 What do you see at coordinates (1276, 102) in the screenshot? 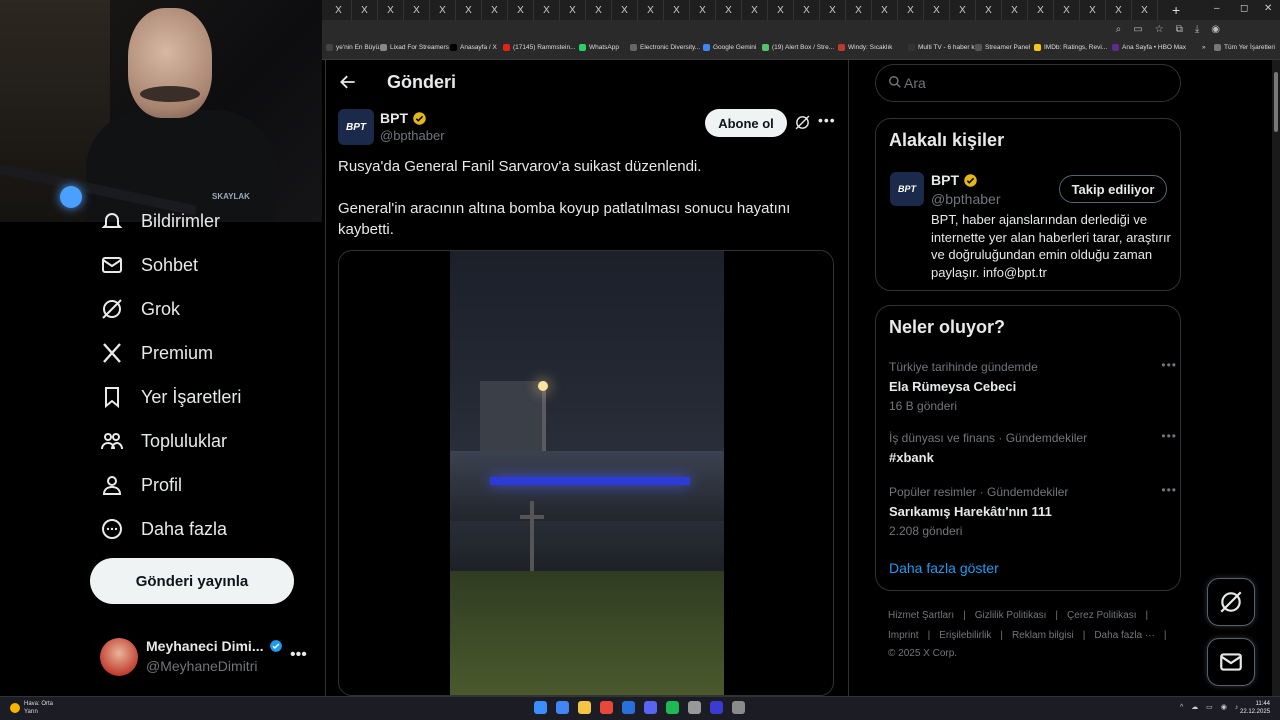
I see `scrollbar-thumb` at bounding box center [1276, 102].